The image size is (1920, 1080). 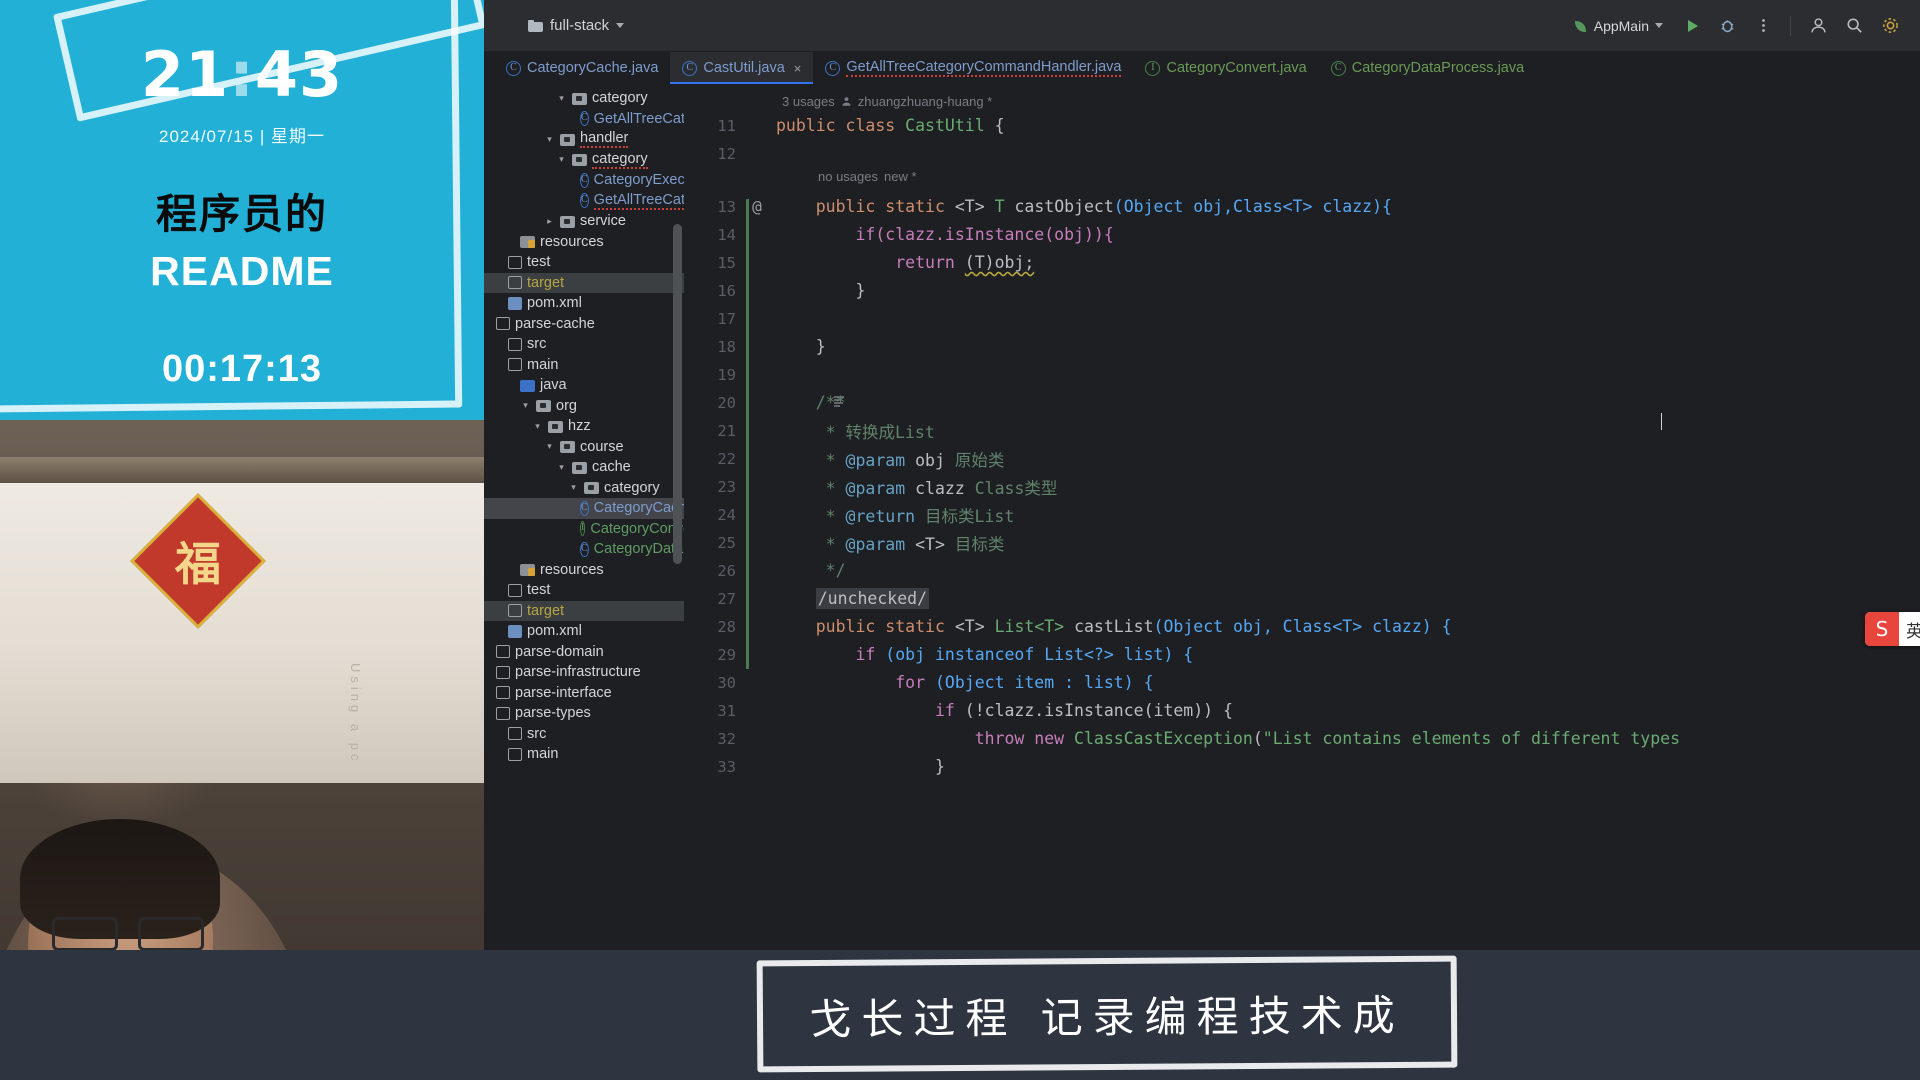 I want to click on tree-node-parse-domain: parse-domain, so click(x=584, y=652).